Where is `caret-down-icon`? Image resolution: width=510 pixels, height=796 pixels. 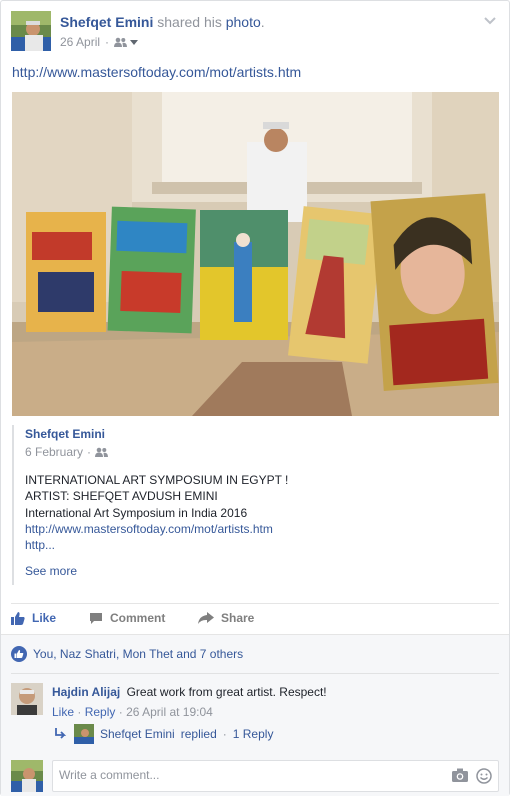
caret-down-icon is located at coordinates (134, 42).